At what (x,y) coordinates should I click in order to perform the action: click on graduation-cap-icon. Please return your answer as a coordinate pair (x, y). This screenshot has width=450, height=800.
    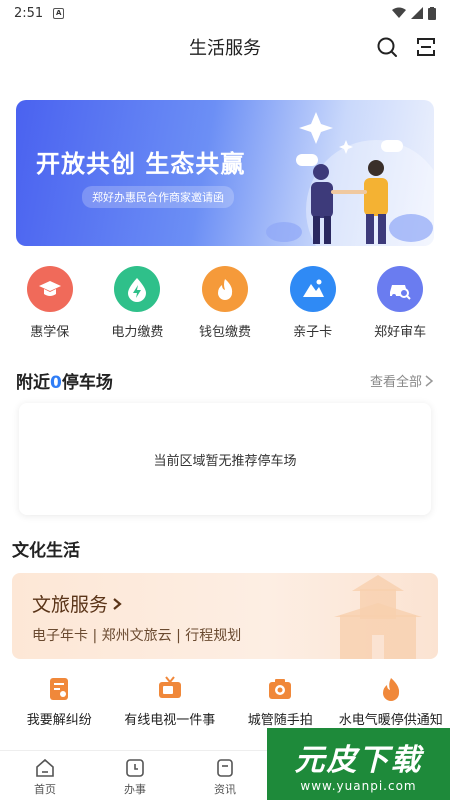
    Looking at the image, I should click on (49, 289).